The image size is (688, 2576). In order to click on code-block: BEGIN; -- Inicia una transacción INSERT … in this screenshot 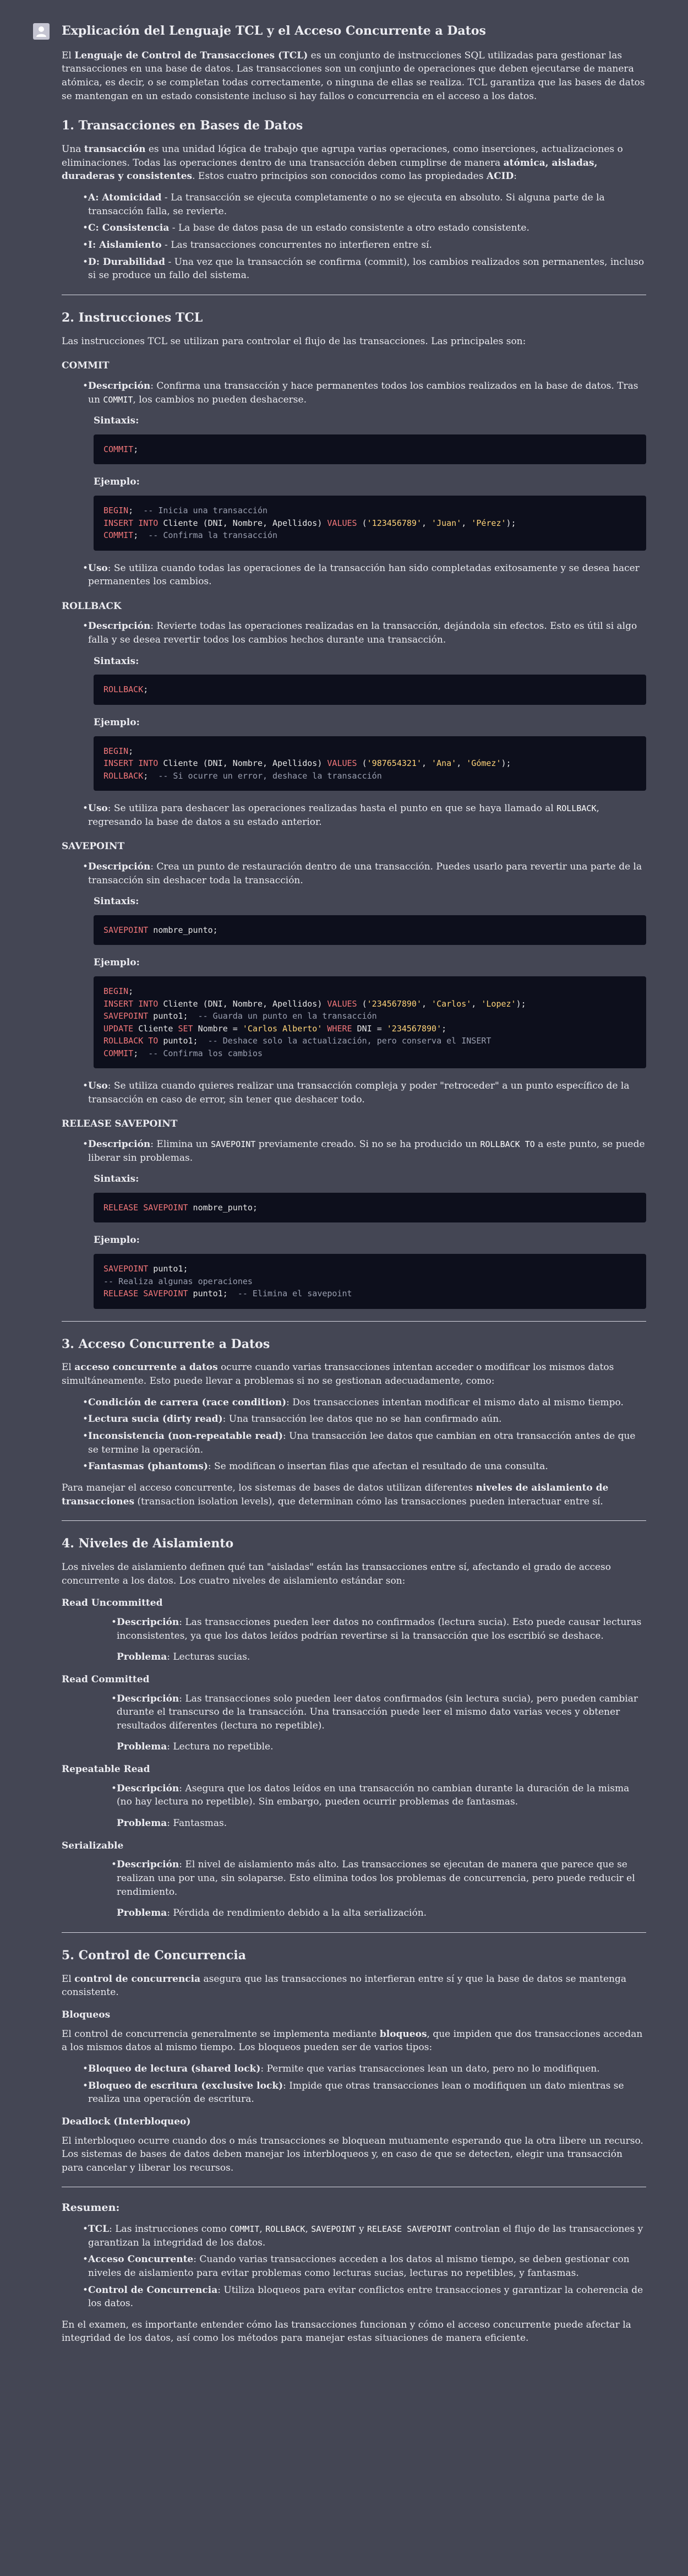, I will do `click(370, 523)`.